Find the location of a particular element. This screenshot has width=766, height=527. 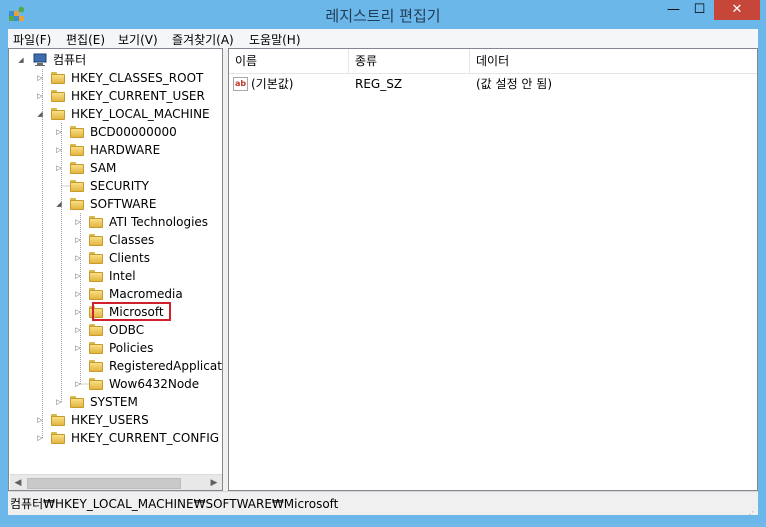

string-value-icon: ab is located at coordinates (240, 84).